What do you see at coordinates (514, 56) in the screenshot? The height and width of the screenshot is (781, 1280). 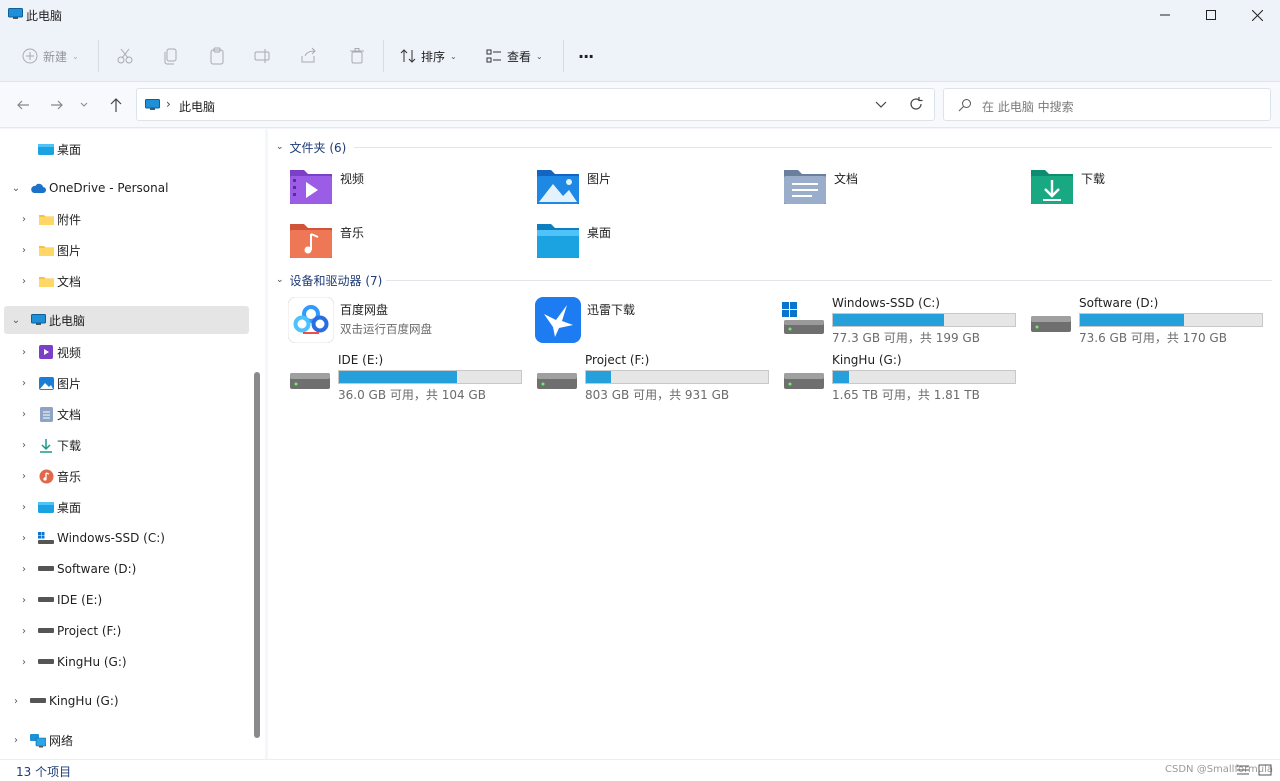 I see `view-button: 查看 ⌄` at bounding box center [514, 56].